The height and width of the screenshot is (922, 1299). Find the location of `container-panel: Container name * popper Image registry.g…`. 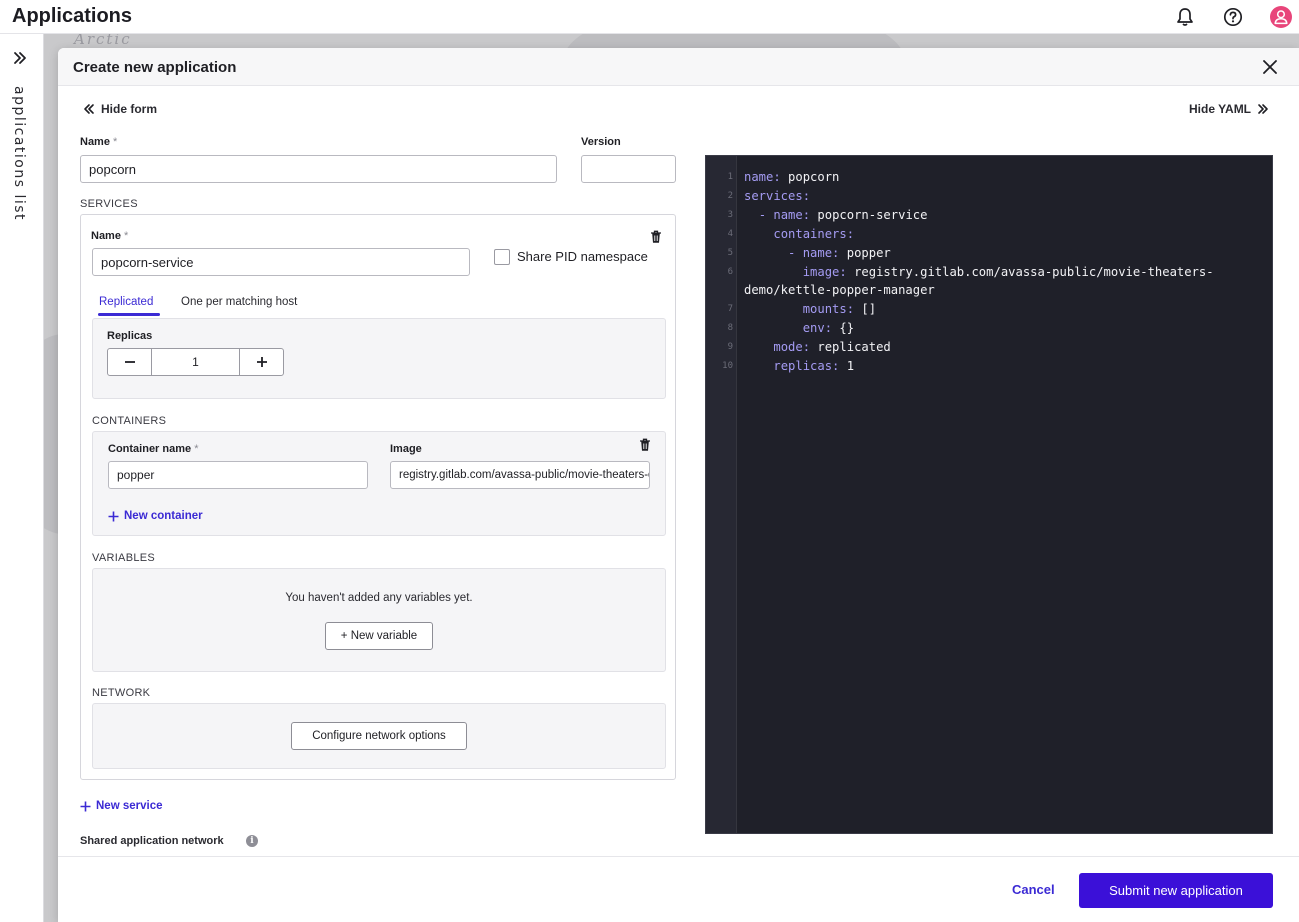

container-panel: Container name * popper Image registry.g… is located at coordinates (379, 483).